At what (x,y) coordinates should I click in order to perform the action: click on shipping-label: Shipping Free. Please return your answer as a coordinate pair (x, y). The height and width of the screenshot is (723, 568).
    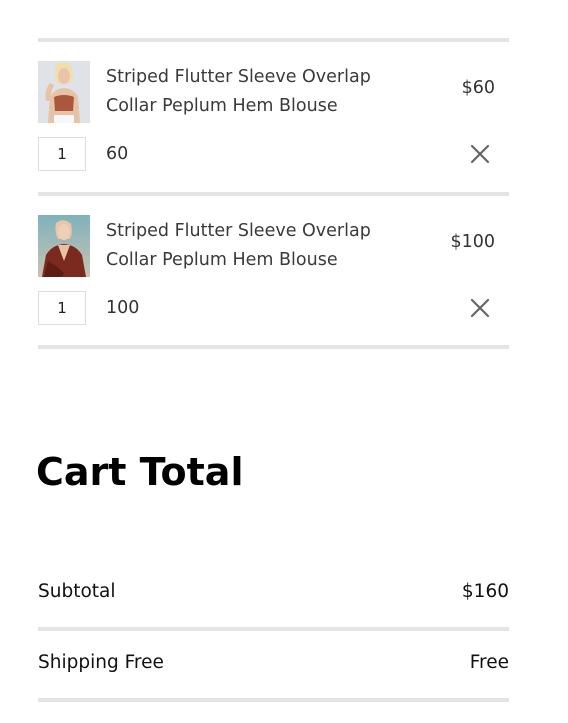
    Looking at the image, I should click on (101, 662).